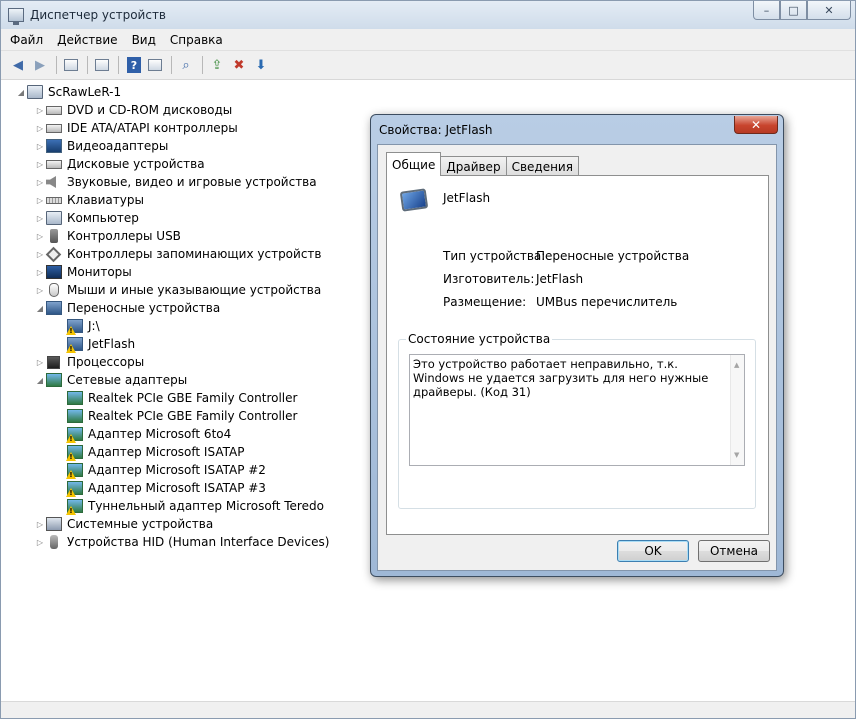  Describe the element at coordinates (428, 709) in the screenshot. I see `status-bar` at that location.